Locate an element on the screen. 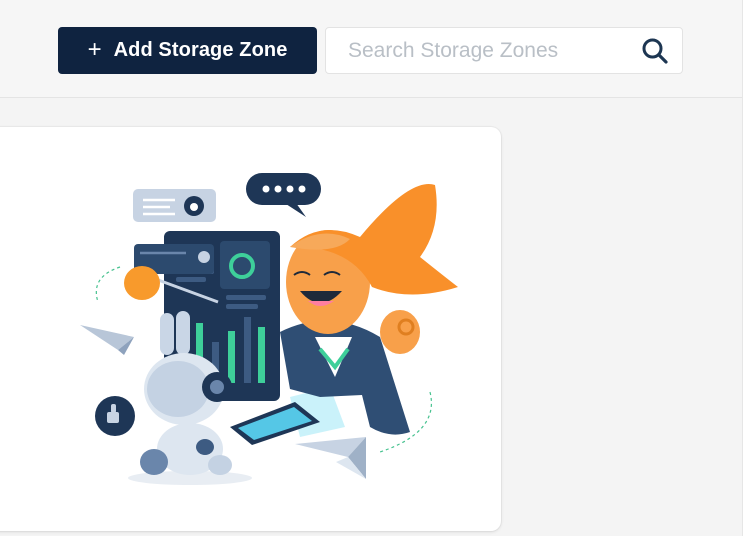 The width and height of the screenshot is (753, 536). search-input is located at coordinates (483, 50).